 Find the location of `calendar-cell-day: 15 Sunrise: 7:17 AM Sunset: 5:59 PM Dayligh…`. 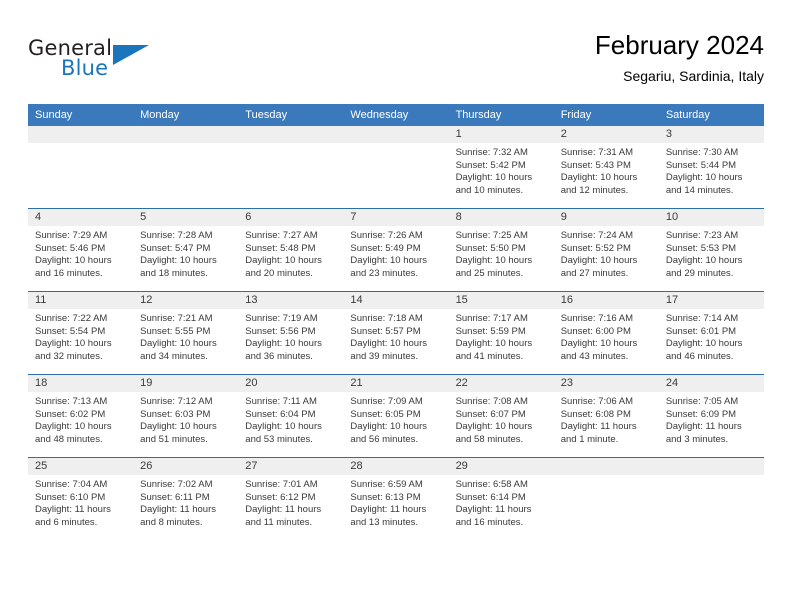

calendar-cell-day: 15 Sunrise: 7:17 AM Sunset: 5:59 PM Dayligh… is located at coordinates (501, 333).